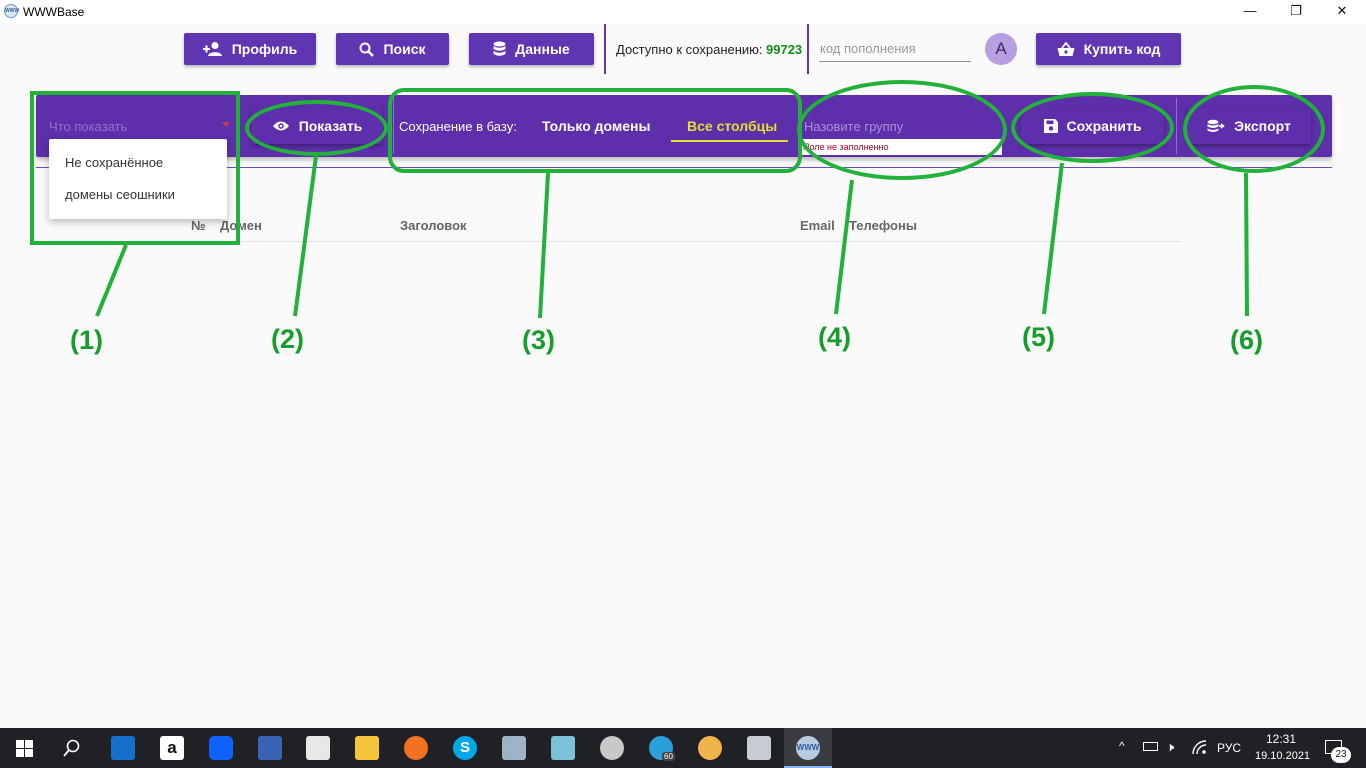 Image resolution: width=1366 pixels, height=768 pixels. Describe the element at coordinates (1282, 756) in the screenshot. I see `clock-date: 19.10.2021` at that location.